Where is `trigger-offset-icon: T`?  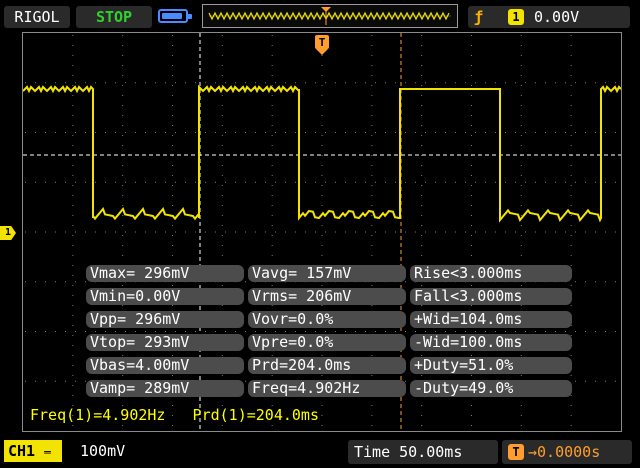 trigger-offset-icon: T is located at coordinates (516, 452).